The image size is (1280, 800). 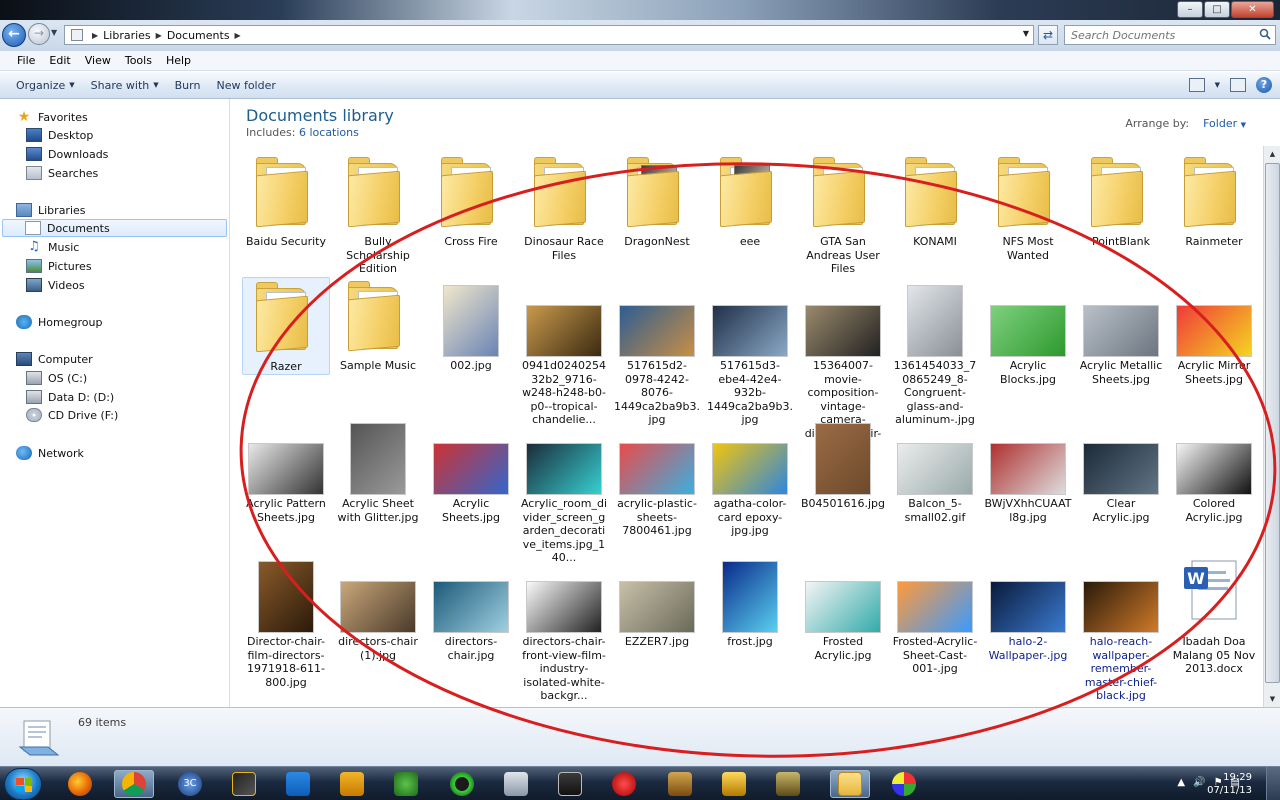 I want to click on file-item: Frosted Acrylic.jpg, so click(x=843, y=607).